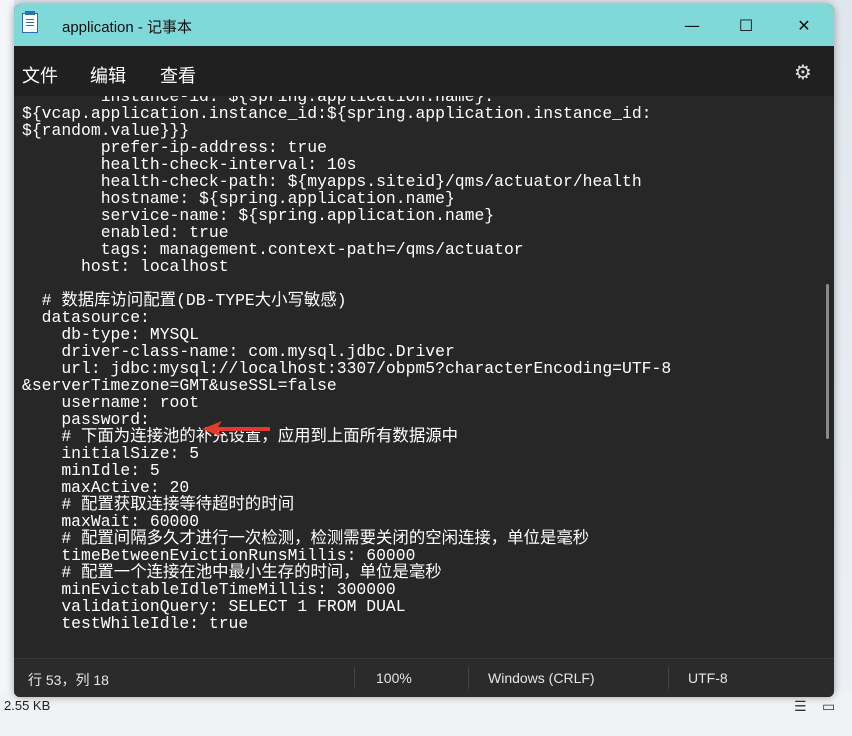 The width and height of the screenshot is (852, 736). Describe the element at coordinates (424, 677) in the screenshot. I see `status-bar: 行 53，列 18 100% Windows (CRLF) UTF-8` at that location.